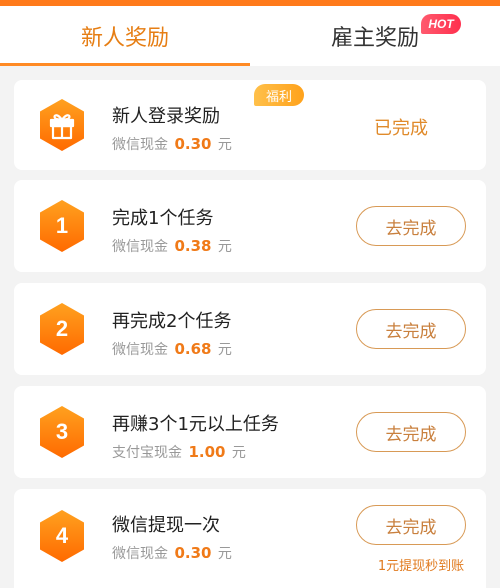  Describe the element at coordinates (147, 453) in the screenshot. I see `reward-prefix: 支付宝现金` at that location.